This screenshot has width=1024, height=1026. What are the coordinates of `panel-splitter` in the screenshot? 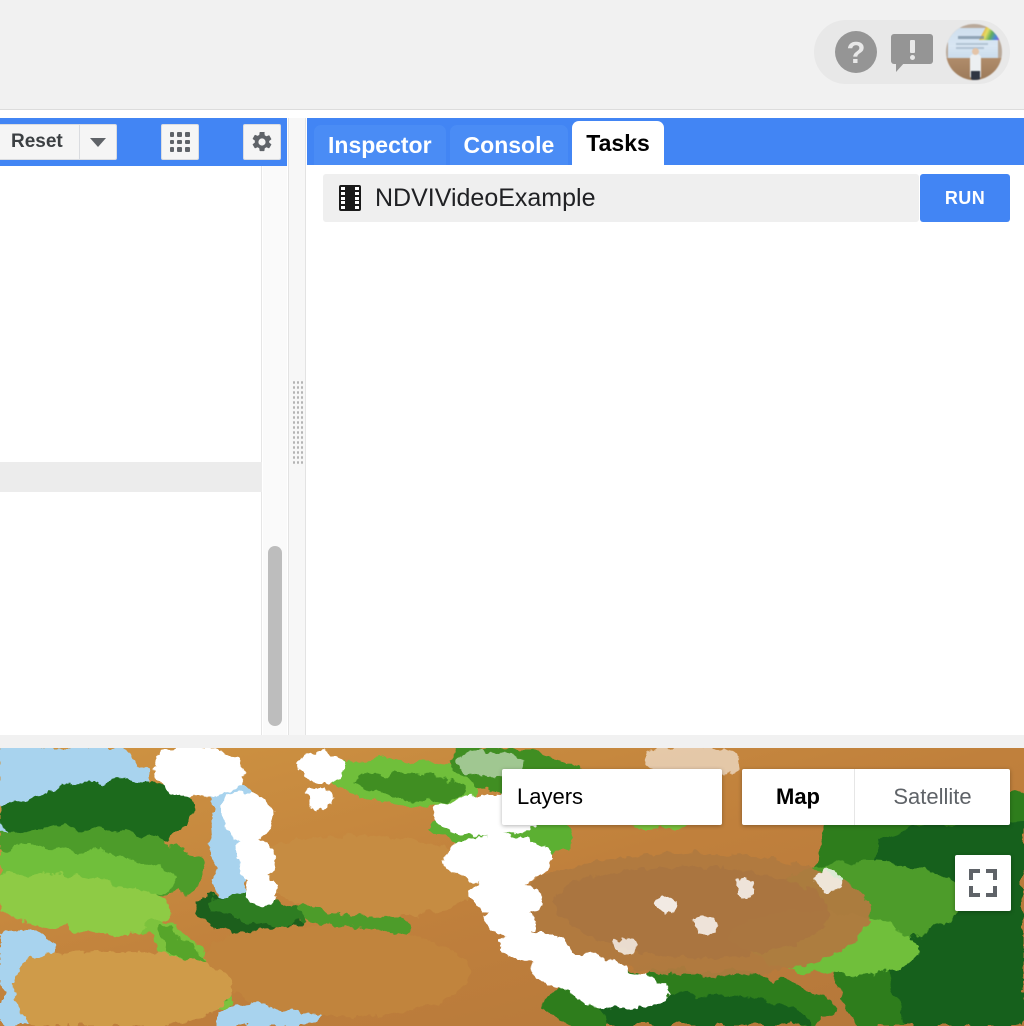 It's located at (297, 426).